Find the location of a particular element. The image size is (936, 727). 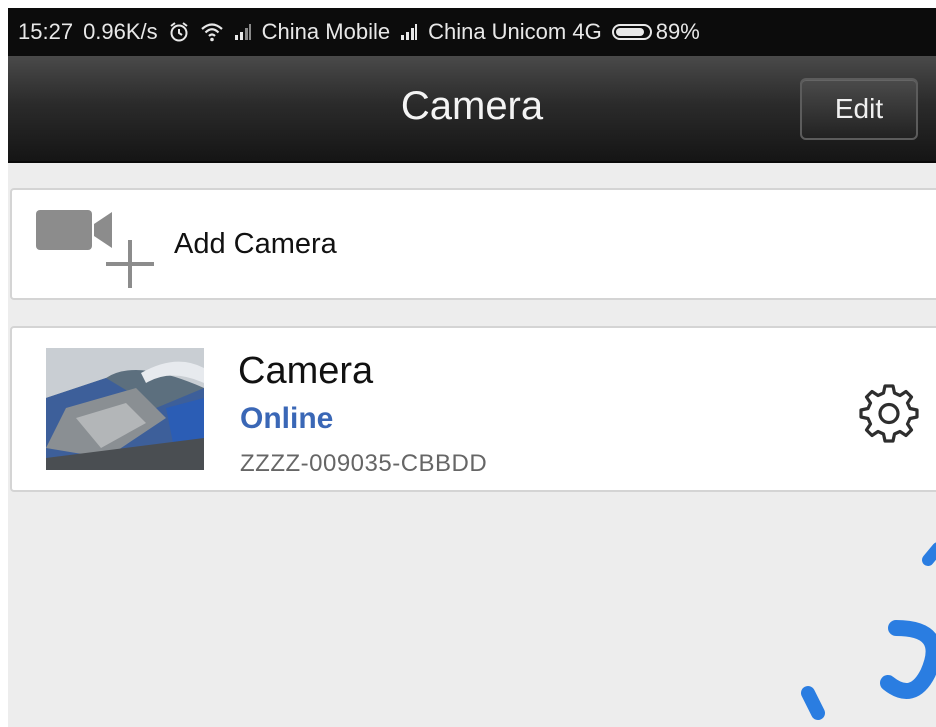

camera-name: Camera is located at coordinates (306, 371).